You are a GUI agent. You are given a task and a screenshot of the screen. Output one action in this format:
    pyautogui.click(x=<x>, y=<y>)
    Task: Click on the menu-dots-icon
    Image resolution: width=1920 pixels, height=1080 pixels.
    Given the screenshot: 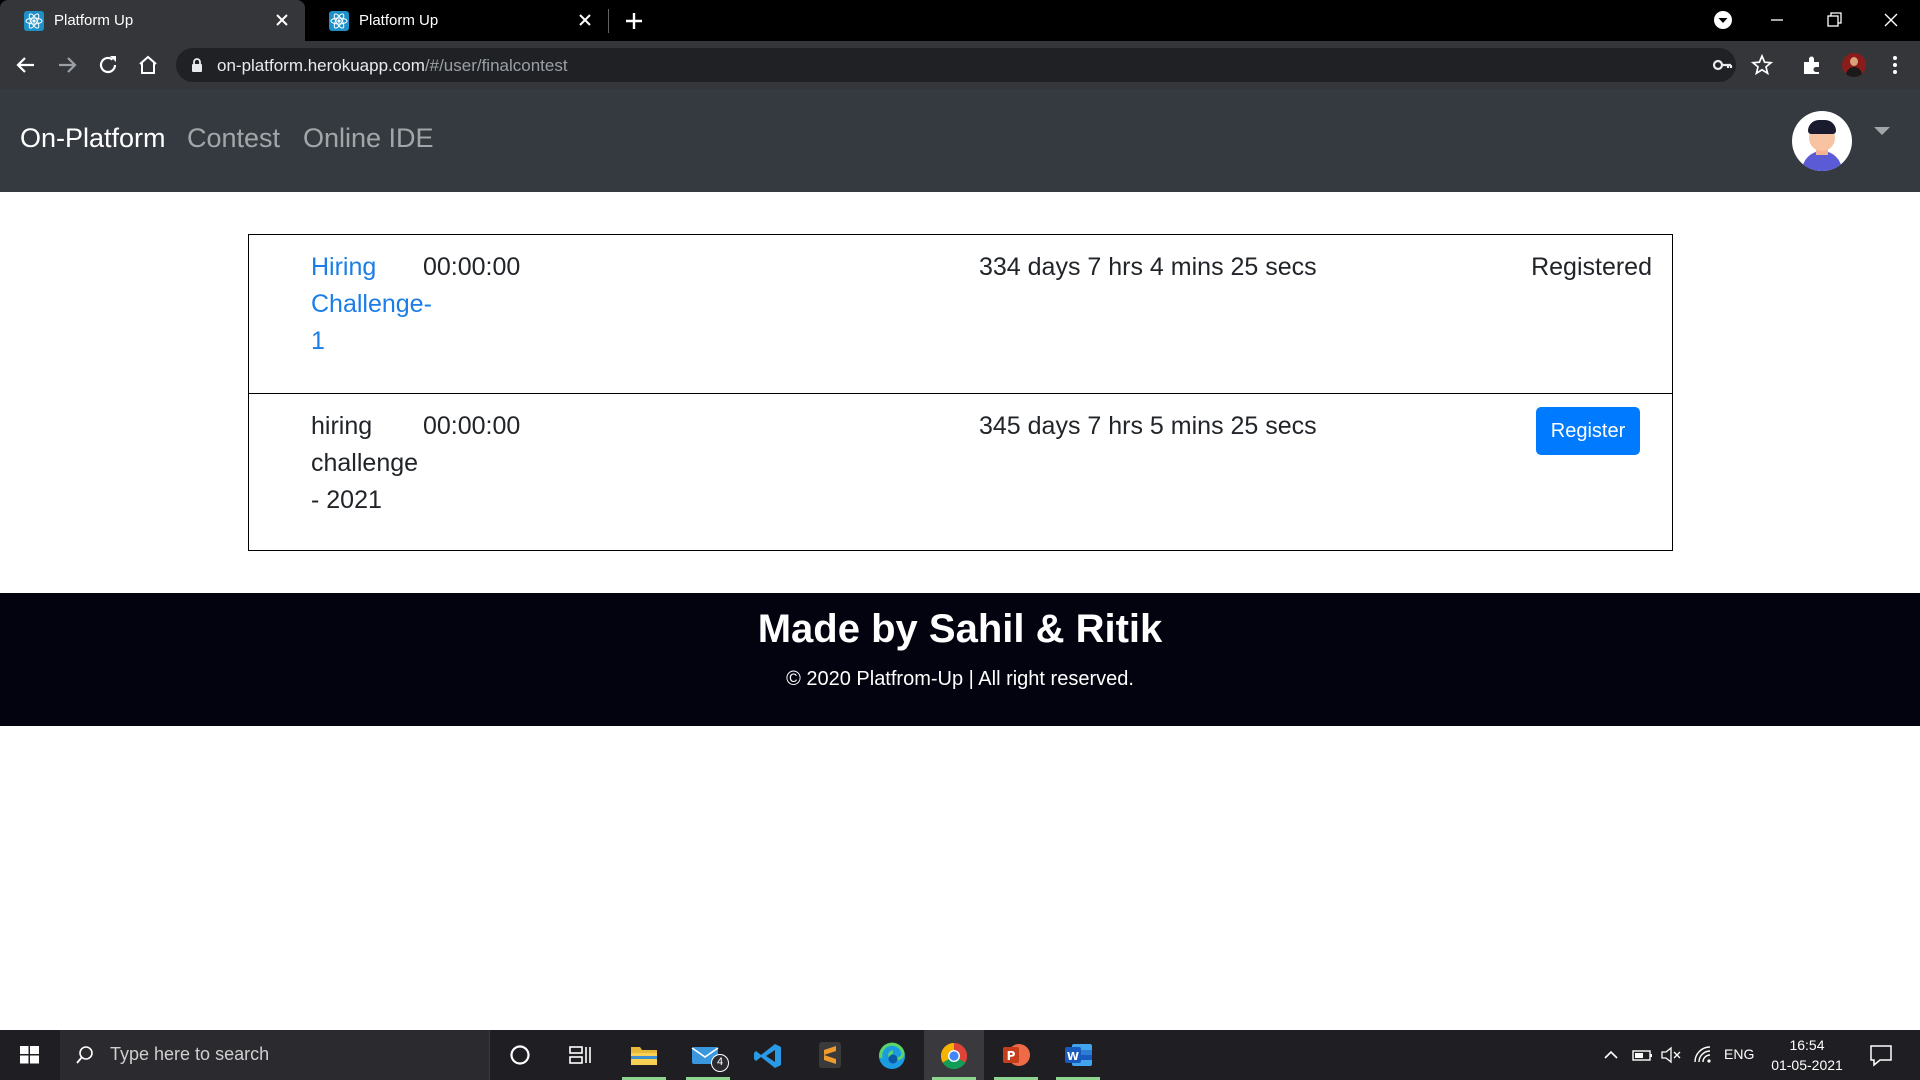 What is the action you would take?
    pyautogui.click(x=1895, y=65)
    